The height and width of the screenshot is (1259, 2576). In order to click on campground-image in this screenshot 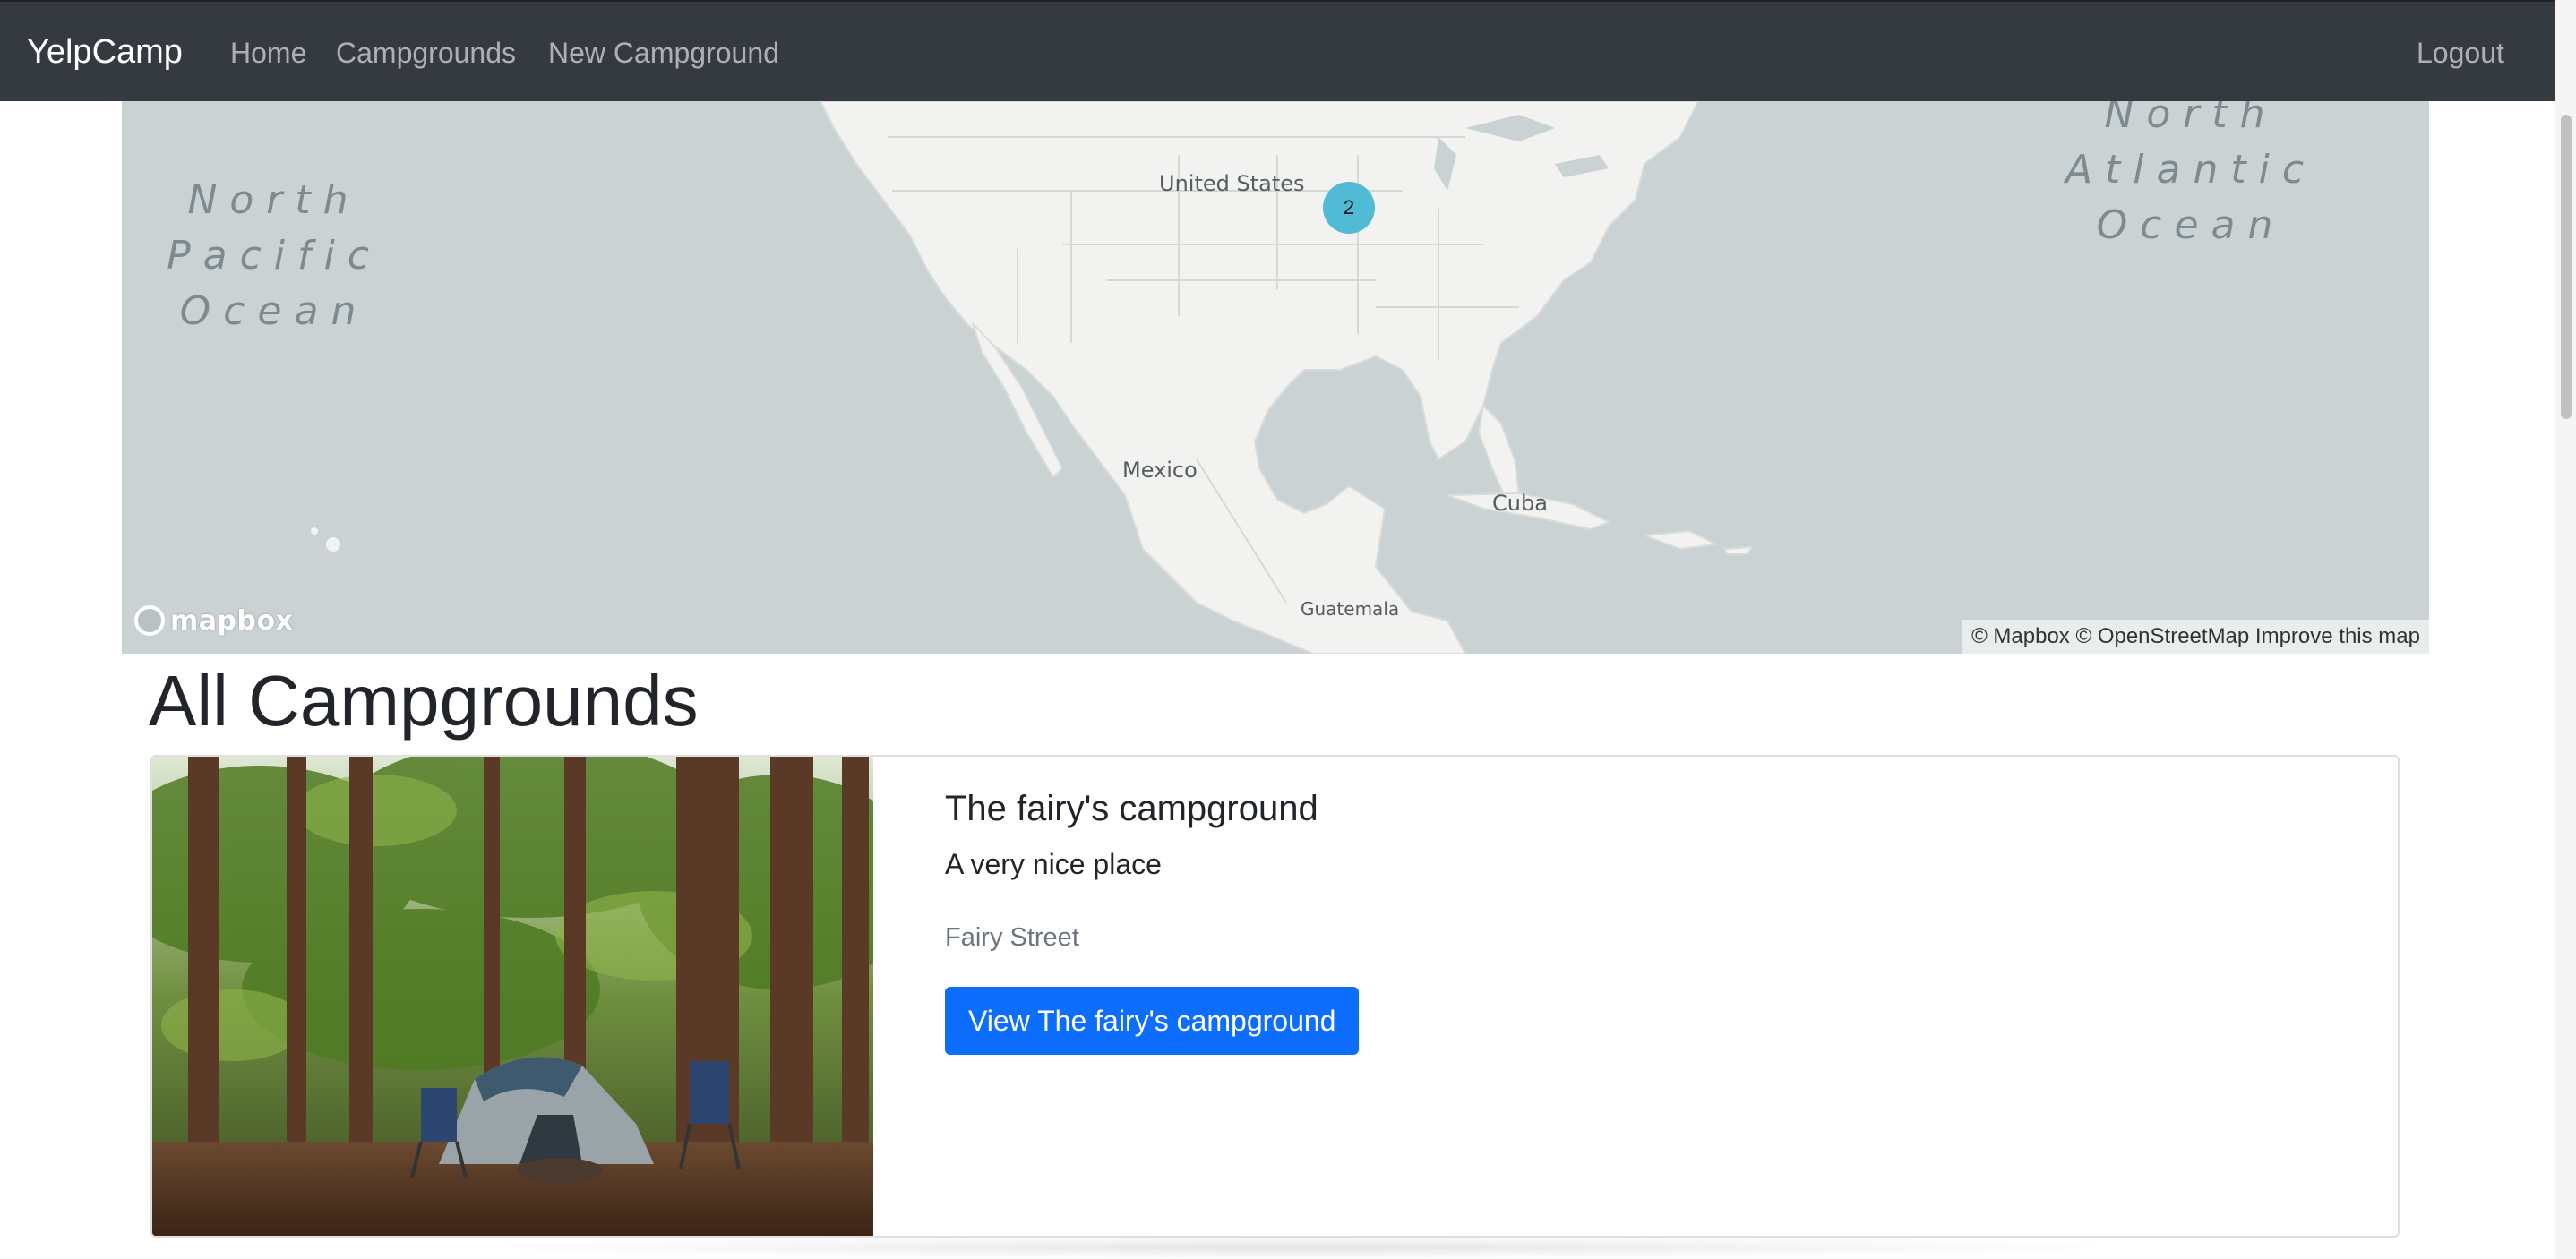, I will do `click(512, 996)`.